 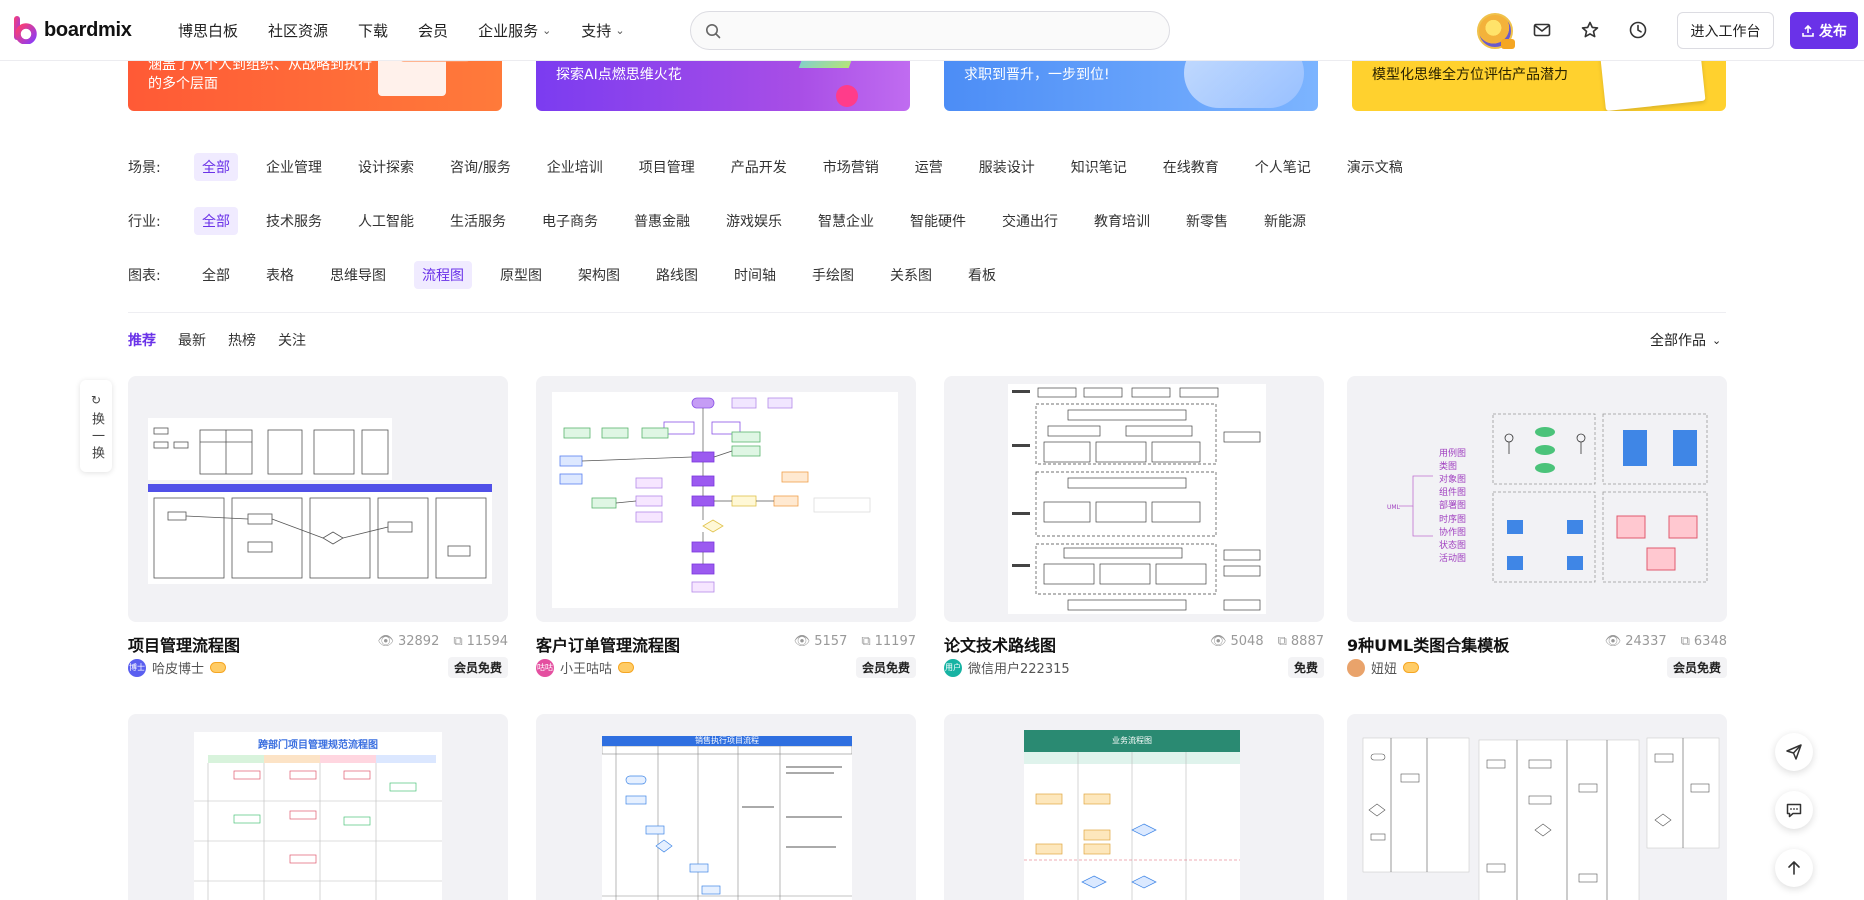 What do you see at coordinates (142, 340) in the screenshot?
I see `sort-tab: 推荐` at bounding box center [142, 340].